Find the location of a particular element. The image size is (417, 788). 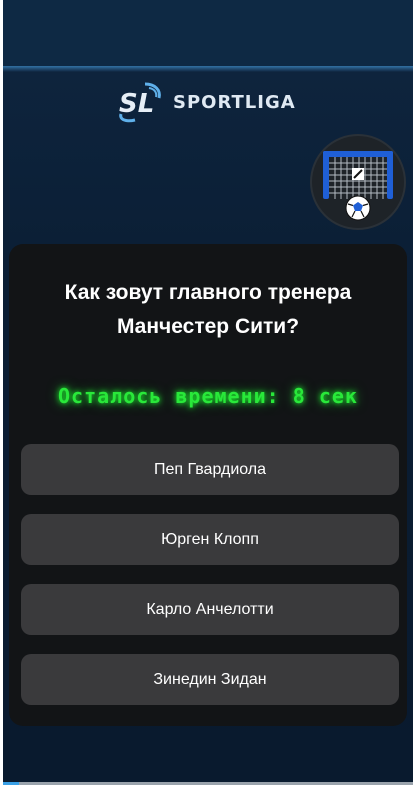

top-bar is located at coordinates (208, 34).